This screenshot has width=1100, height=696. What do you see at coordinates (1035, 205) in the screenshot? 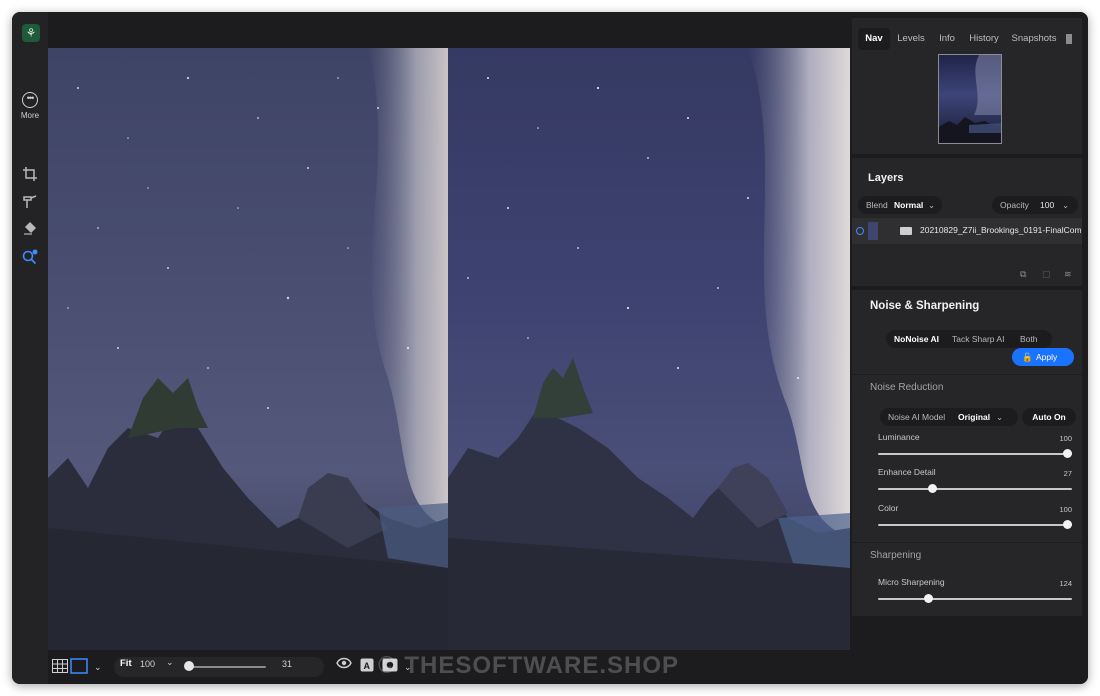
I see `opacity-dropdown: Opacity 100 ⌄` at bounding box center [1035, 205].